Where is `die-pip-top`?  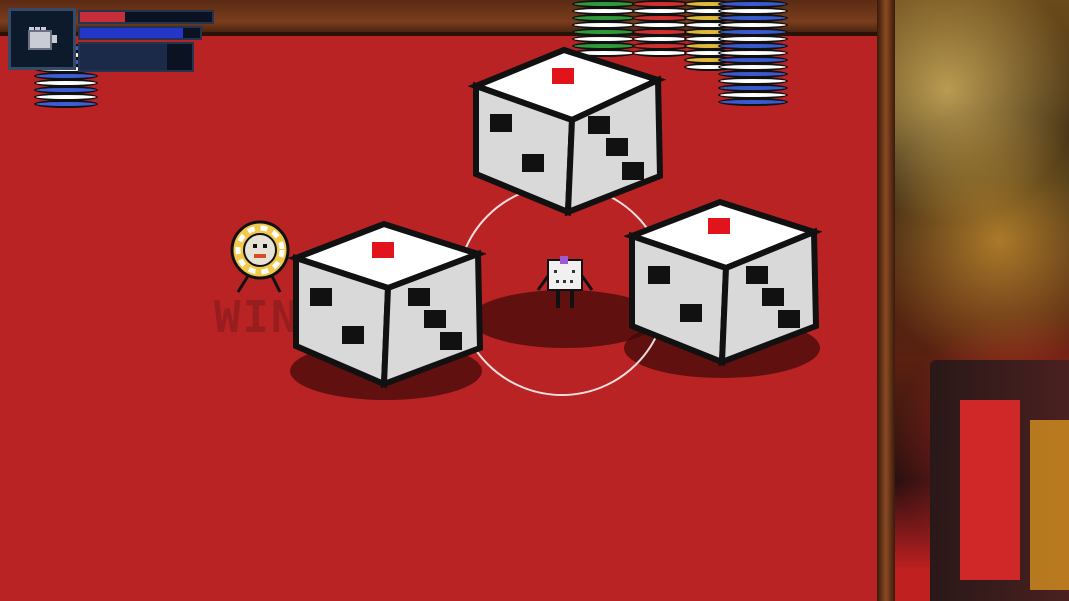
die-pip-top is located at coordinates (563, 76).